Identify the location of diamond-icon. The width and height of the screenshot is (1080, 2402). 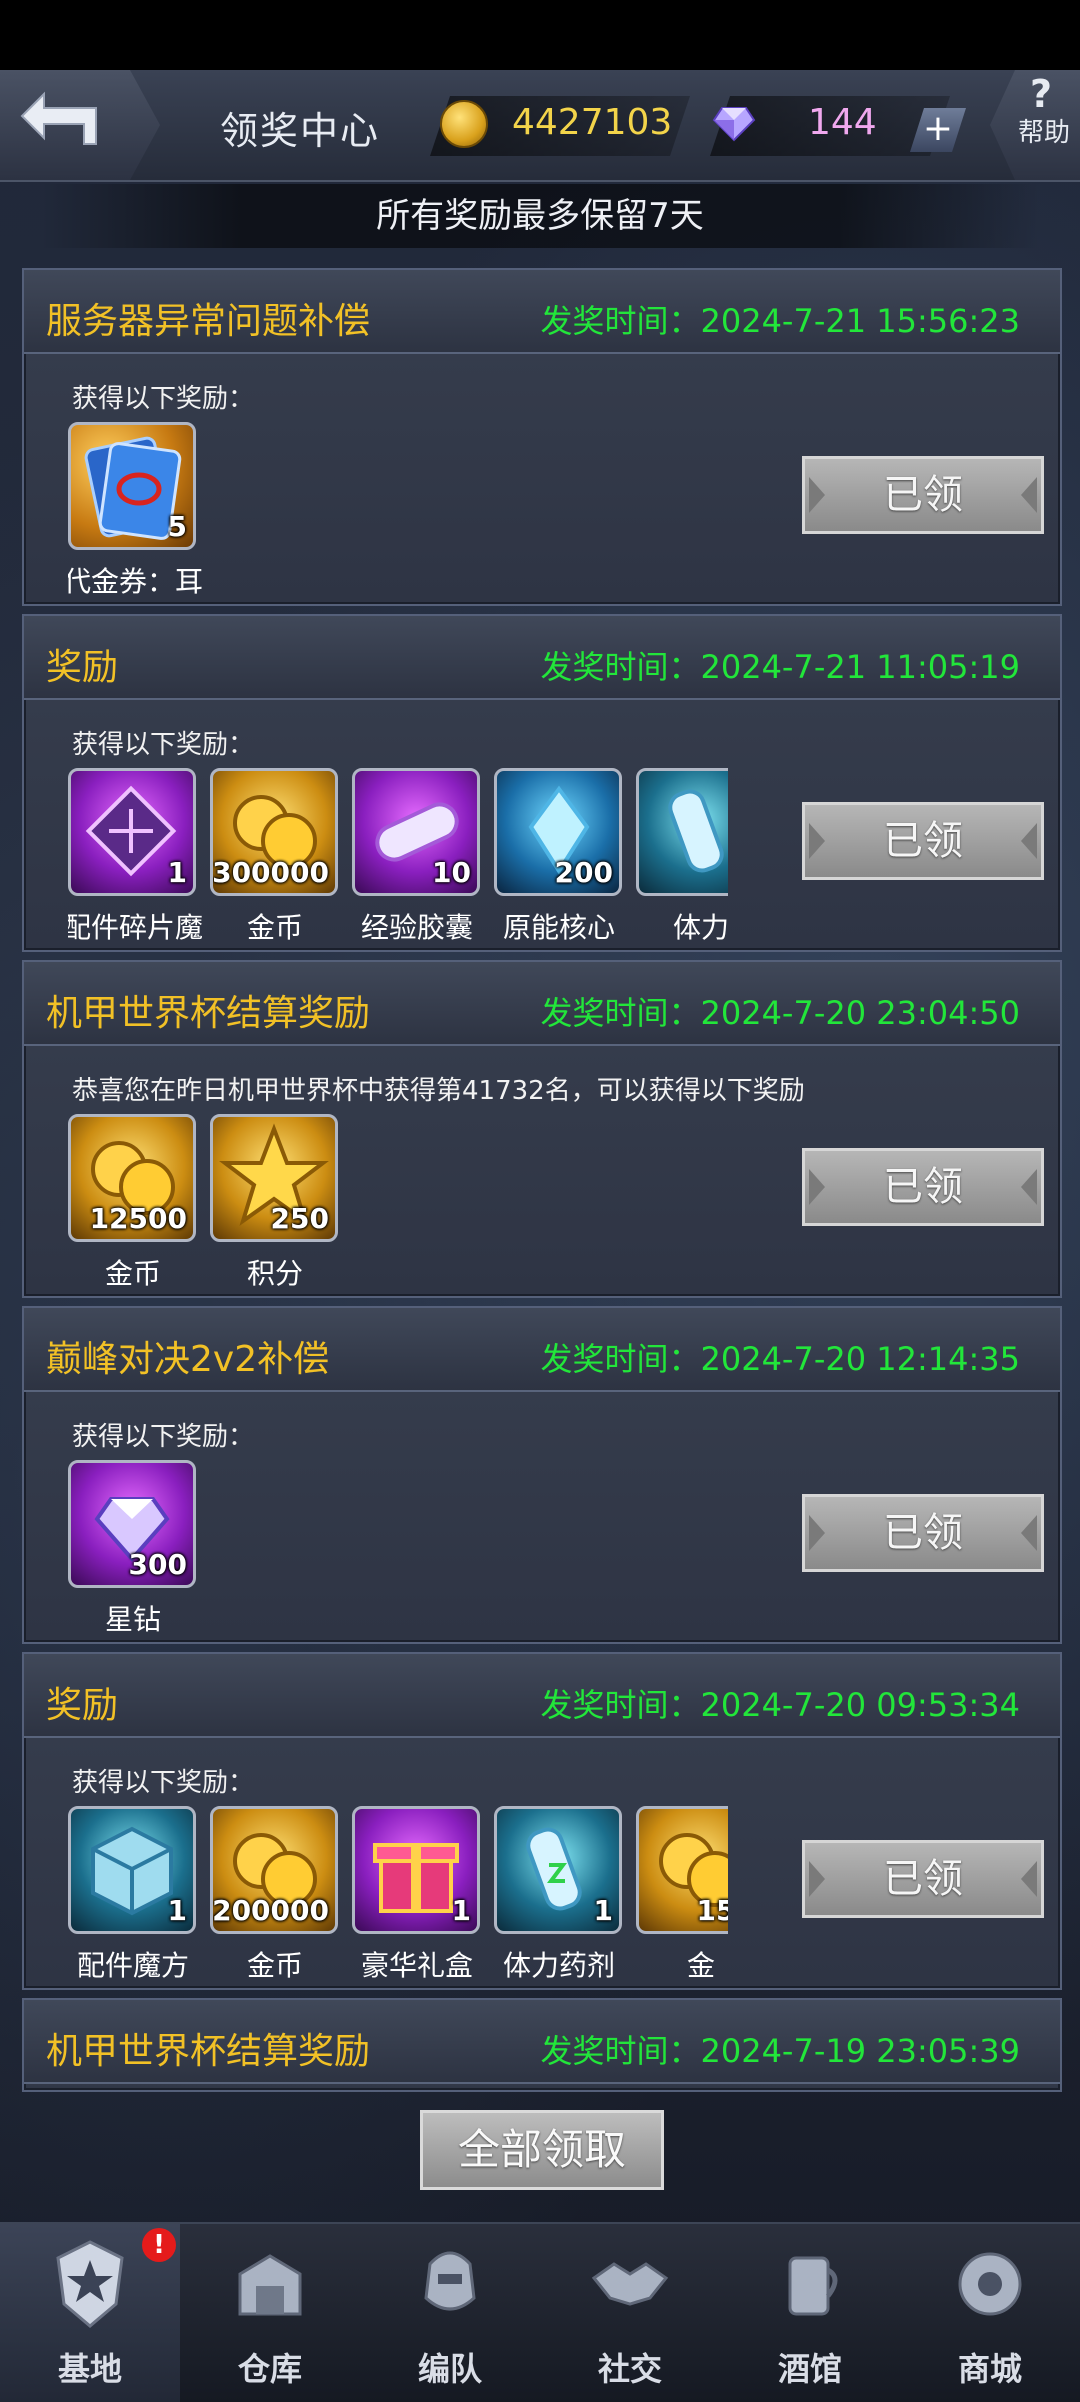
(734, 124).